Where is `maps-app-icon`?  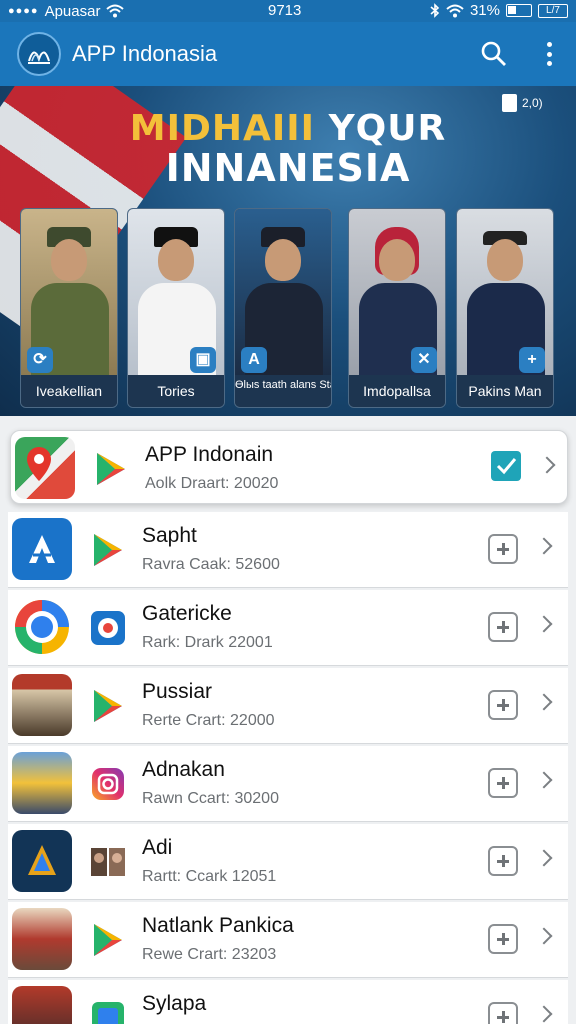 maps-app-icon is located at coordinates (45, 468).